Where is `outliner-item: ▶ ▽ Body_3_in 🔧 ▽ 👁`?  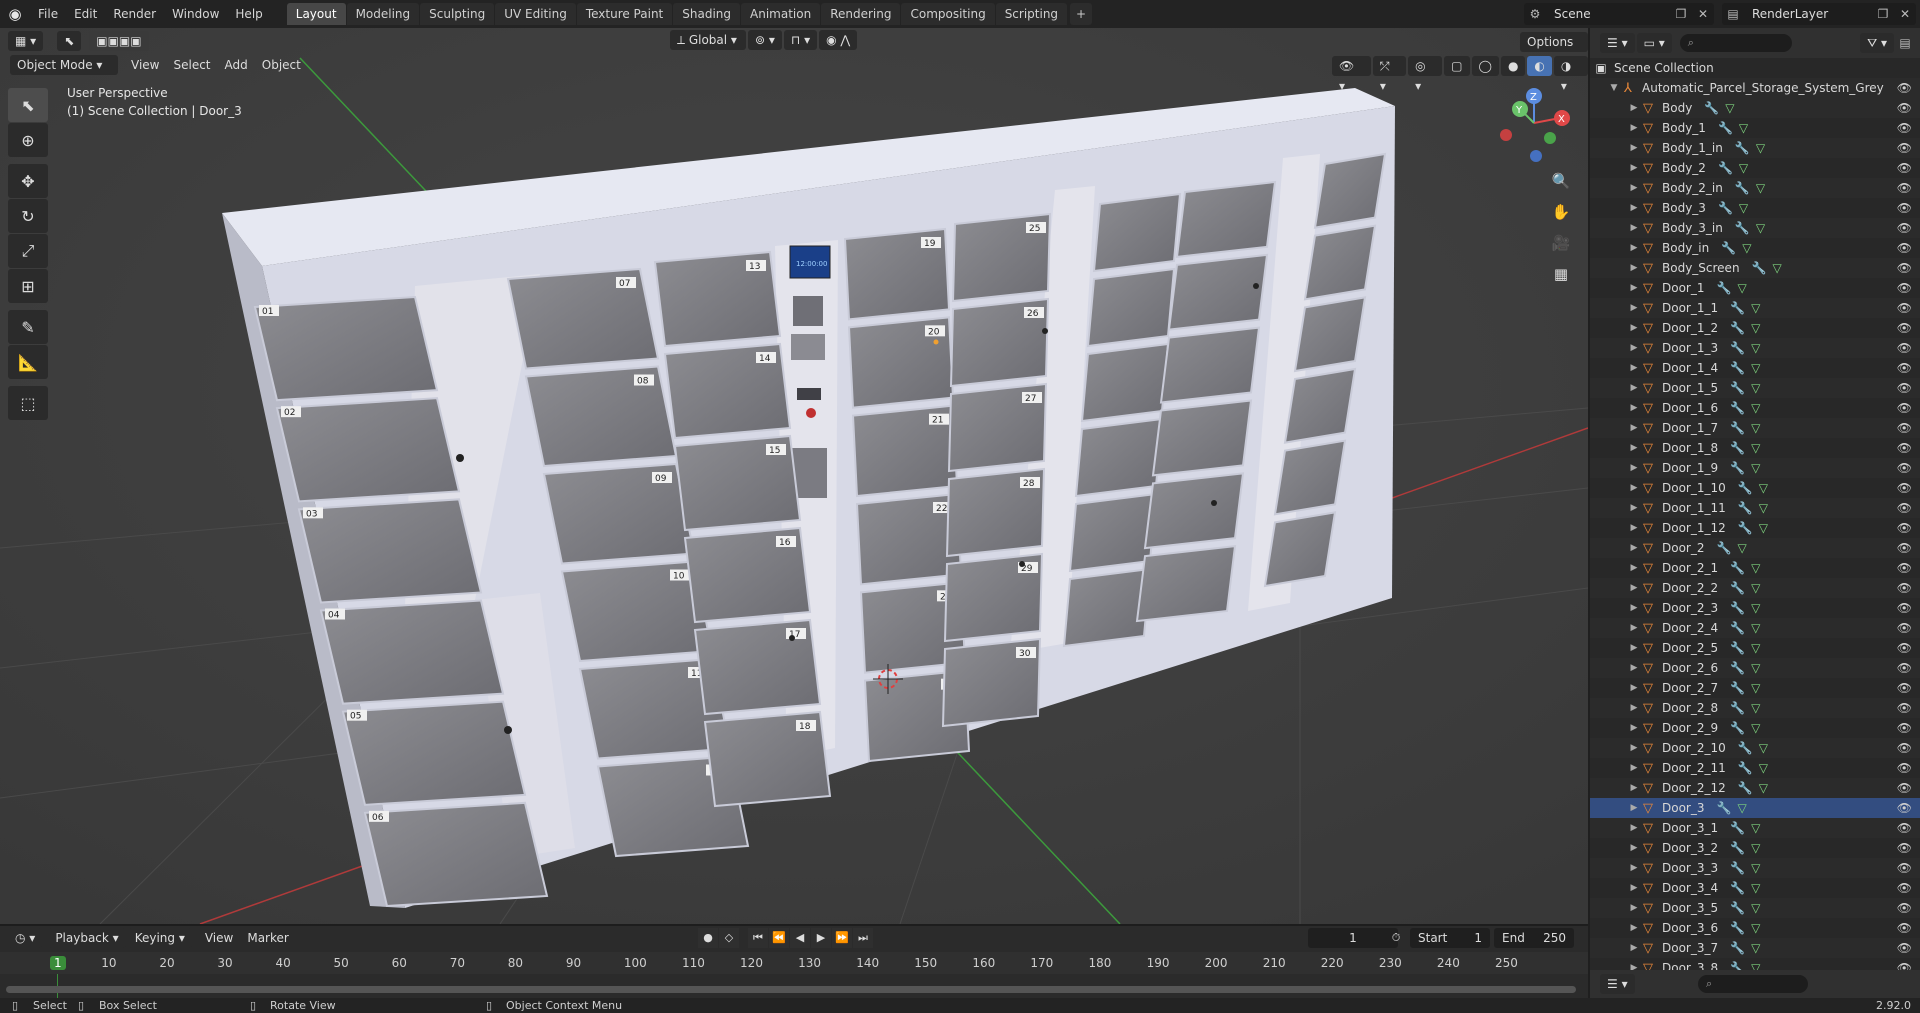 outliner-item: ▶ ▽ Body_3_in 🔧 ▽ 👁 is located at coordinates (1755, 228).